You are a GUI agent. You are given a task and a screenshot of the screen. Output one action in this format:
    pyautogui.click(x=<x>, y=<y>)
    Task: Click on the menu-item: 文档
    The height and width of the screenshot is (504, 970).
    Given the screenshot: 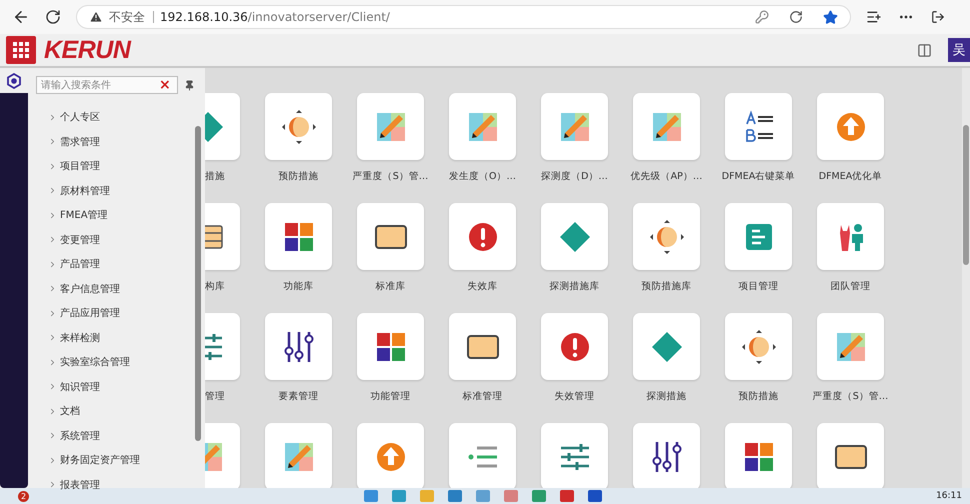 What is the action you would take?
    pyautogui.click(x=70, y=411)
    